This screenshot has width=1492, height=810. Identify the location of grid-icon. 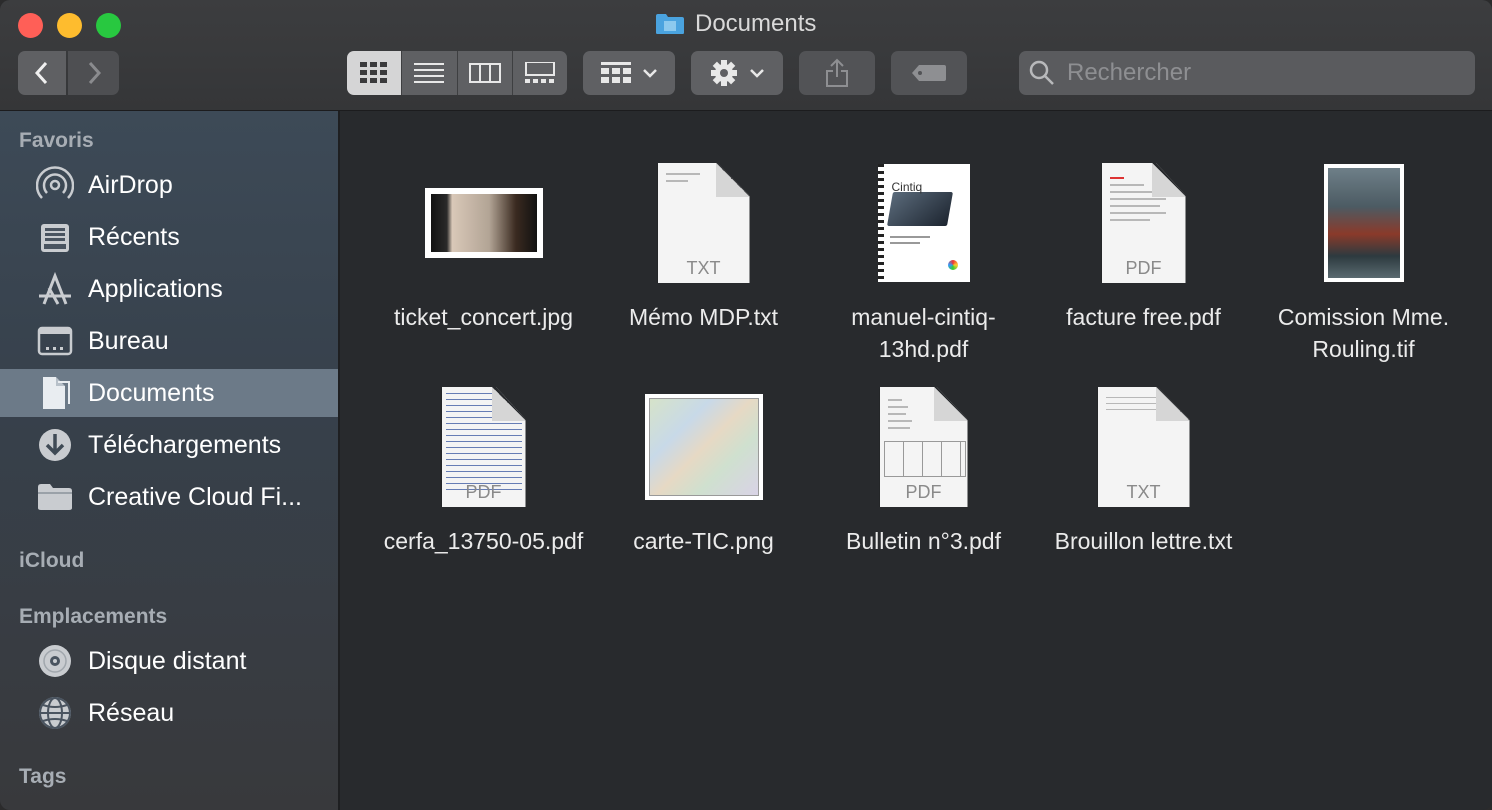
(374, 72).